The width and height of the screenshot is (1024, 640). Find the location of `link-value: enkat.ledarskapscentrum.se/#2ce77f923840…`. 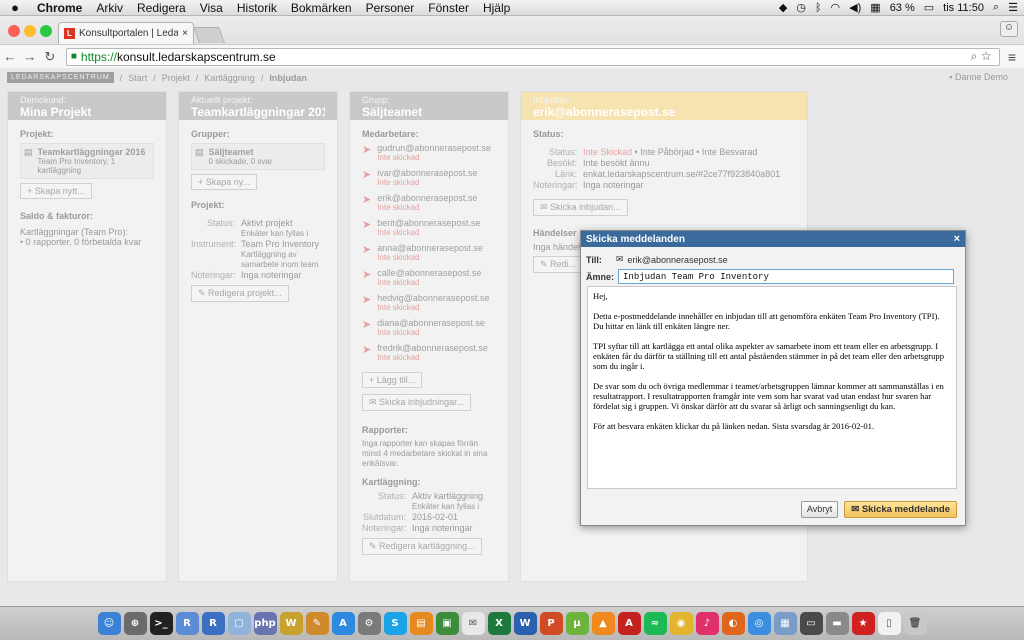

link-value: enkat.ledarskapscentrum.se/#2ce77f923840… is located at coordinates (681, 174).